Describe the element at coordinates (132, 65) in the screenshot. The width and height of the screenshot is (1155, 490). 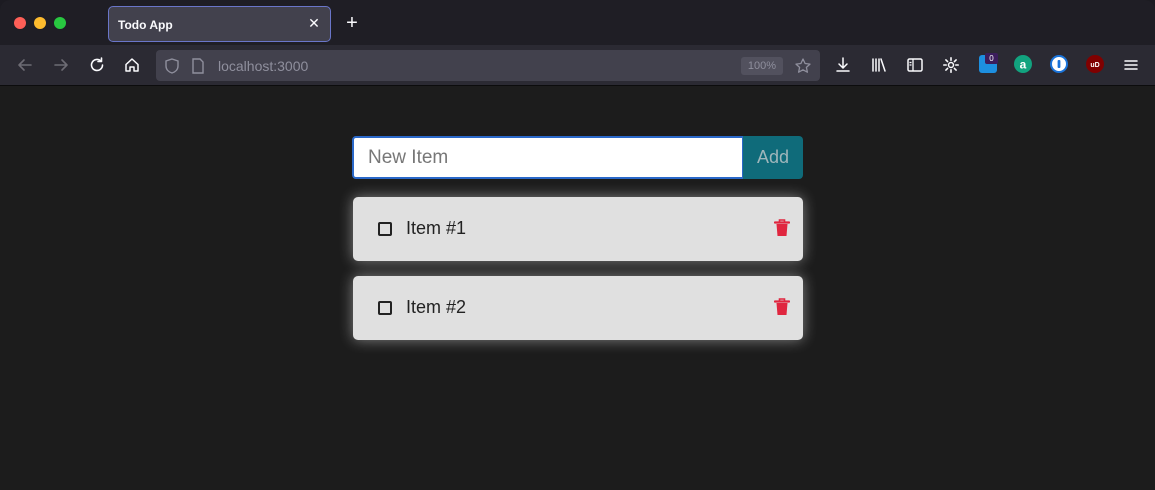
I see `home-icon` at that location.